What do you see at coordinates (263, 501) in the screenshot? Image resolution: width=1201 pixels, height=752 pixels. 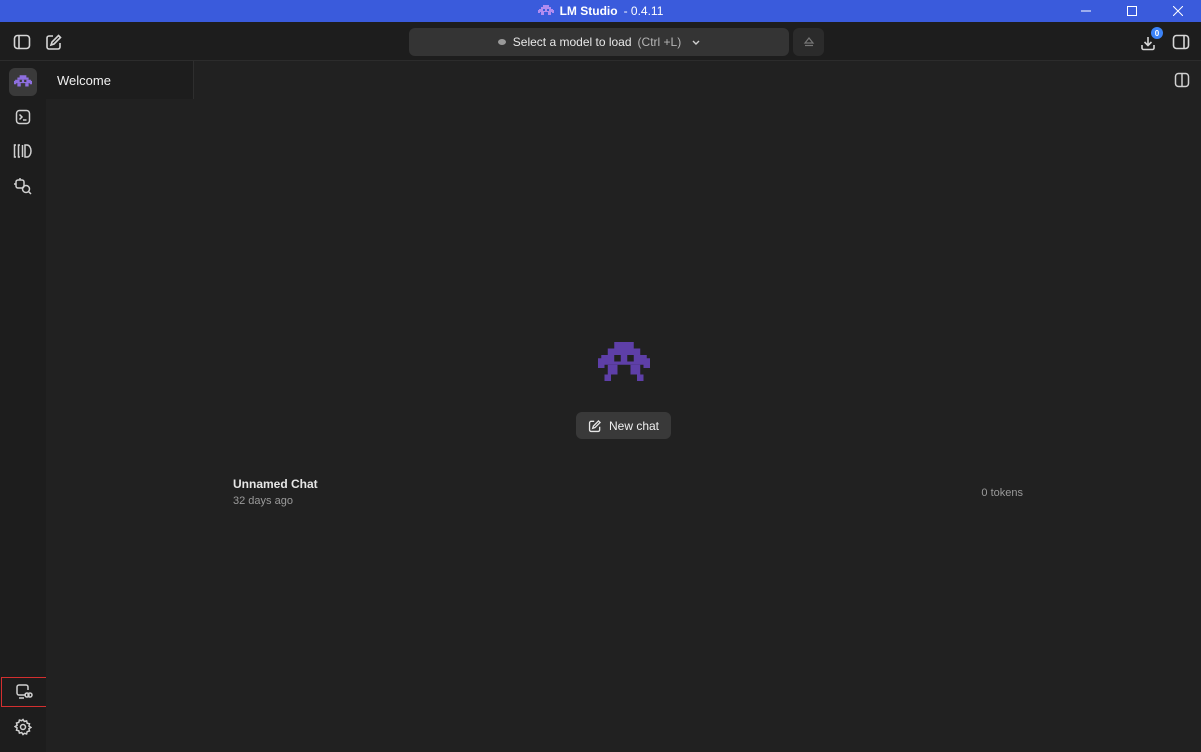 I see `chat-timestamp: 32 days ago` at bounding box center [263, 501].